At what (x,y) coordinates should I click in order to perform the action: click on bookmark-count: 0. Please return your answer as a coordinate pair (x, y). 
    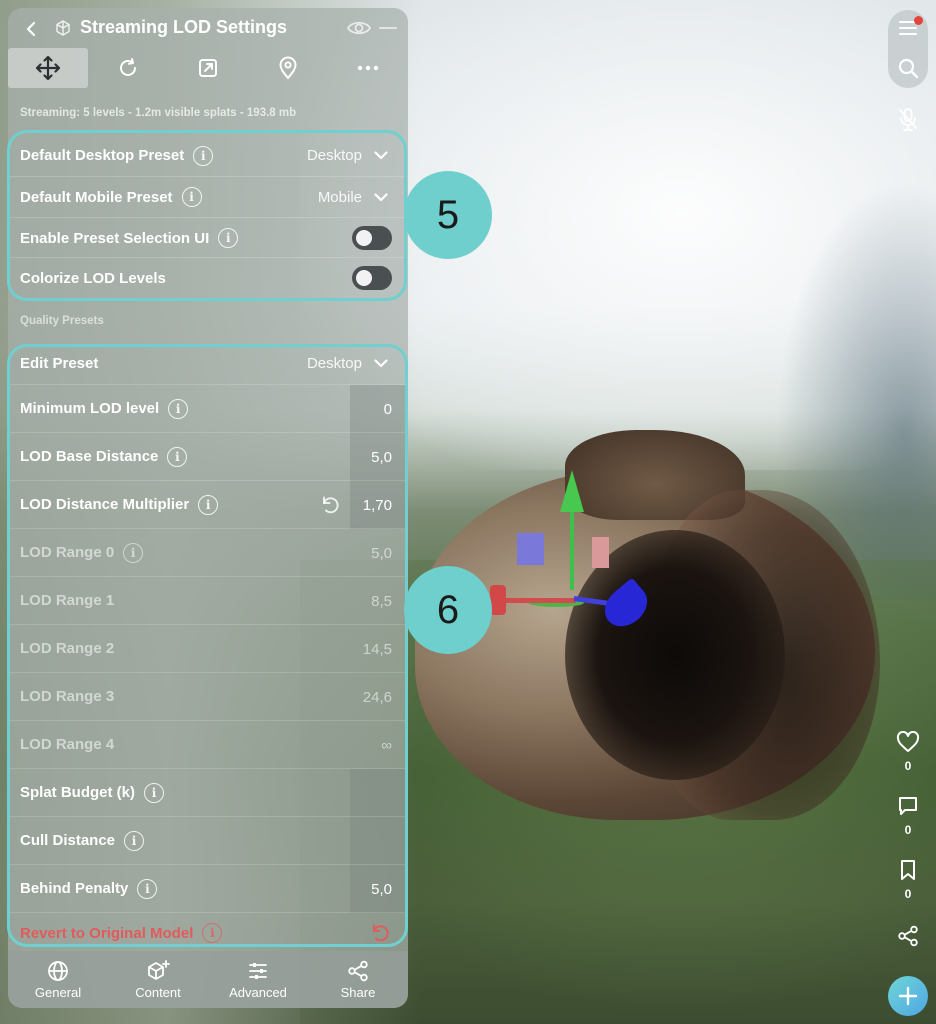
    Looking at the image, I should click on (908, 894).